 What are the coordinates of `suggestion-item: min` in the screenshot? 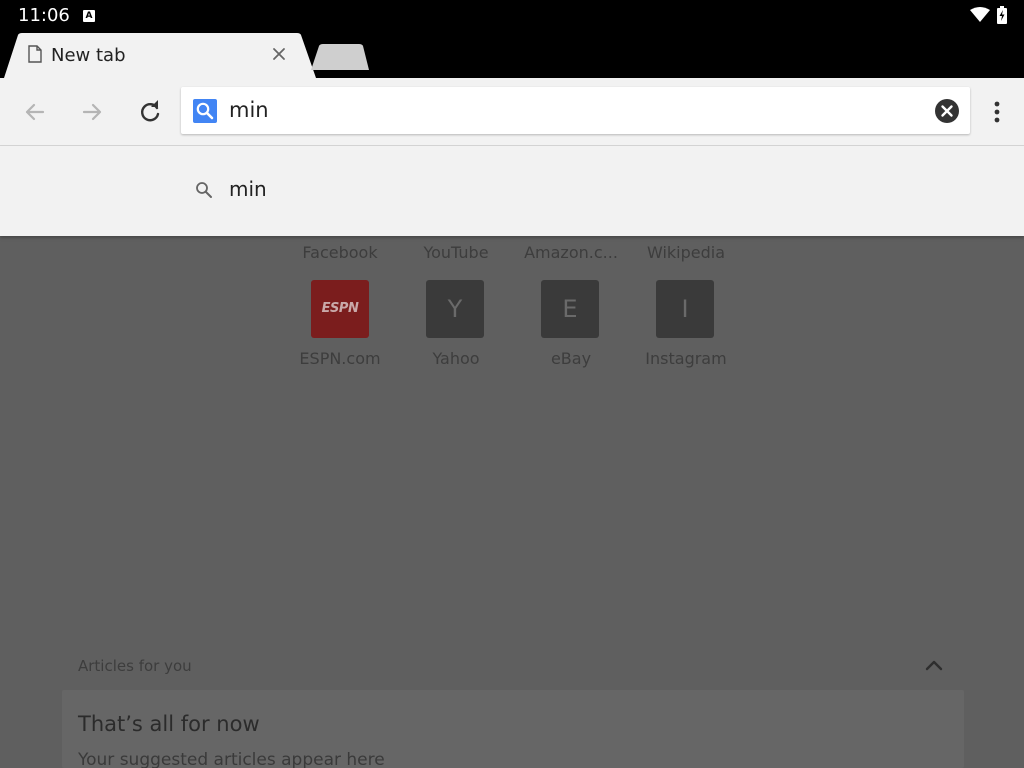 It's located at (512, 190).